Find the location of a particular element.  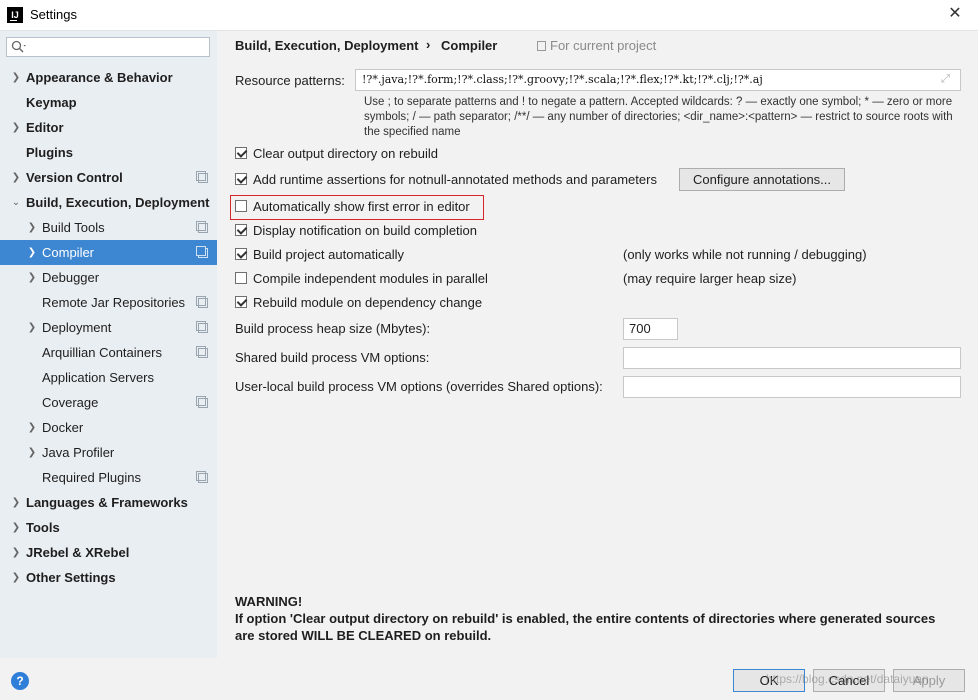

sidebar-item-application-servers: Application Servers is located at coordinates (108, 377).